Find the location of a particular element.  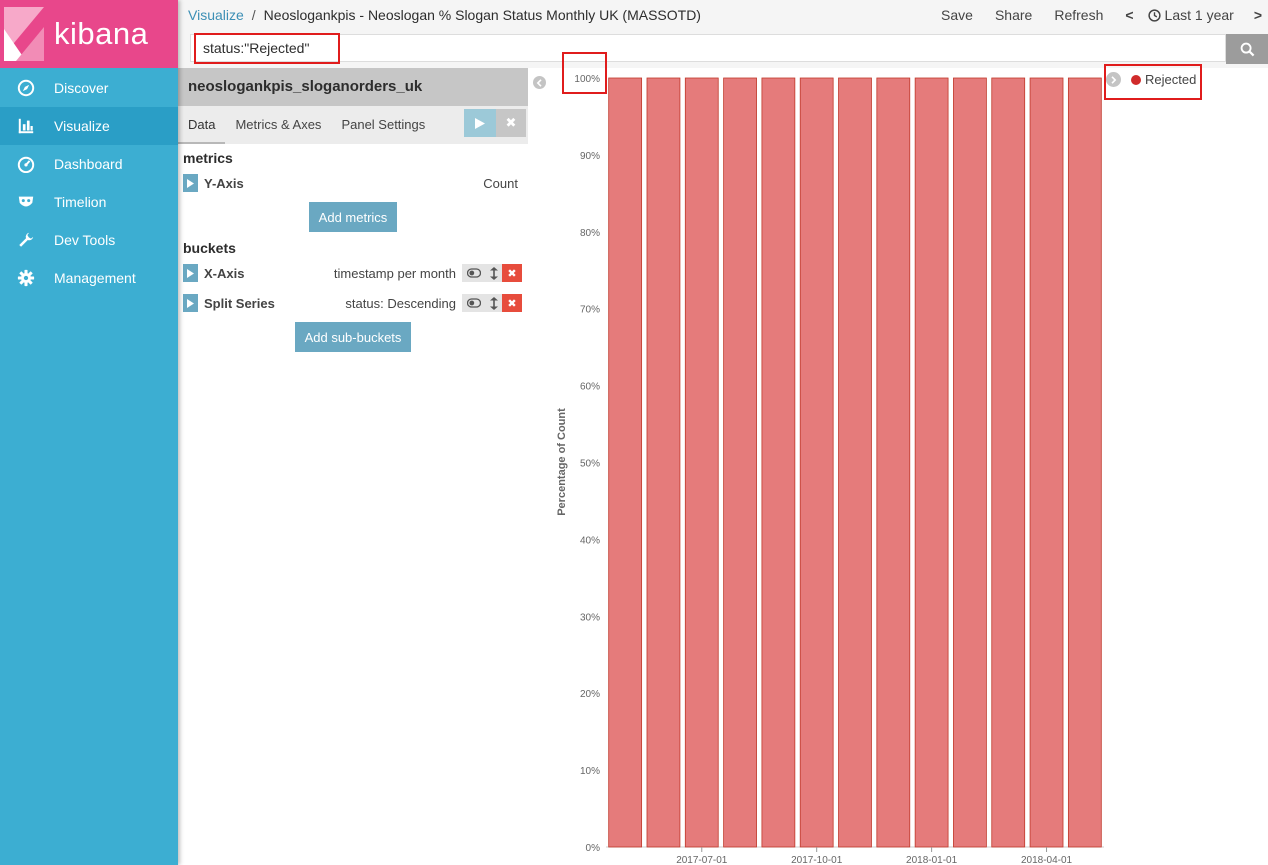

agg-description: timestamp per month is located at coordinates (394, 273).